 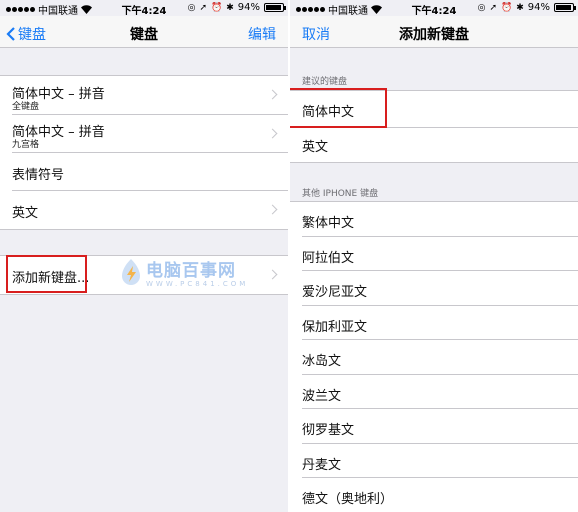 I want to click on keyboard-label: 彻罗基文, so click(x=328, y=430).